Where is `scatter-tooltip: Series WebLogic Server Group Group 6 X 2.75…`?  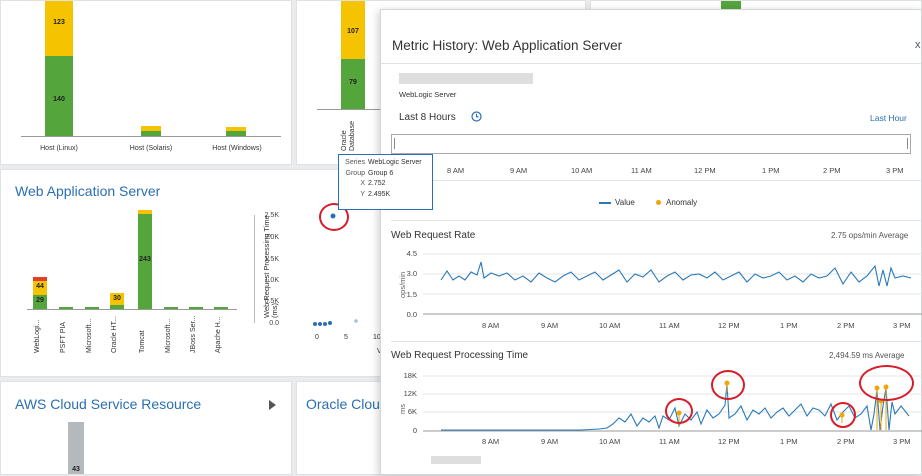
scatter-tooltip: Series WebLogic Server Group Group 6 X 2.75… is located at coordinates (385, 182).